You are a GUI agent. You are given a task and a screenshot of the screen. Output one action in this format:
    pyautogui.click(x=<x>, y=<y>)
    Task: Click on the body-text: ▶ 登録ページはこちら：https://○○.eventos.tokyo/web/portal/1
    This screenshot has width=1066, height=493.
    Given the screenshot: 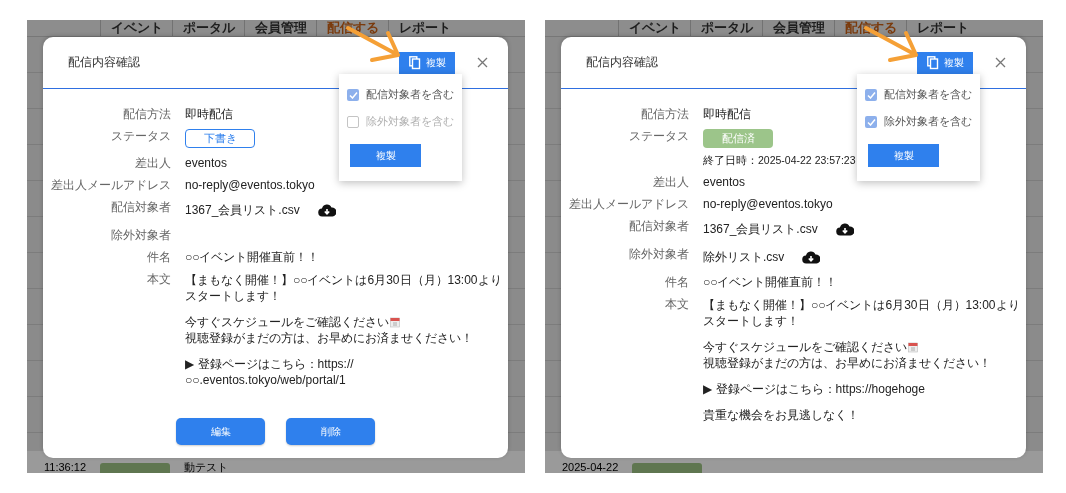 What is the action you would take?
    pyautogui.click(x=270, y=372)
    